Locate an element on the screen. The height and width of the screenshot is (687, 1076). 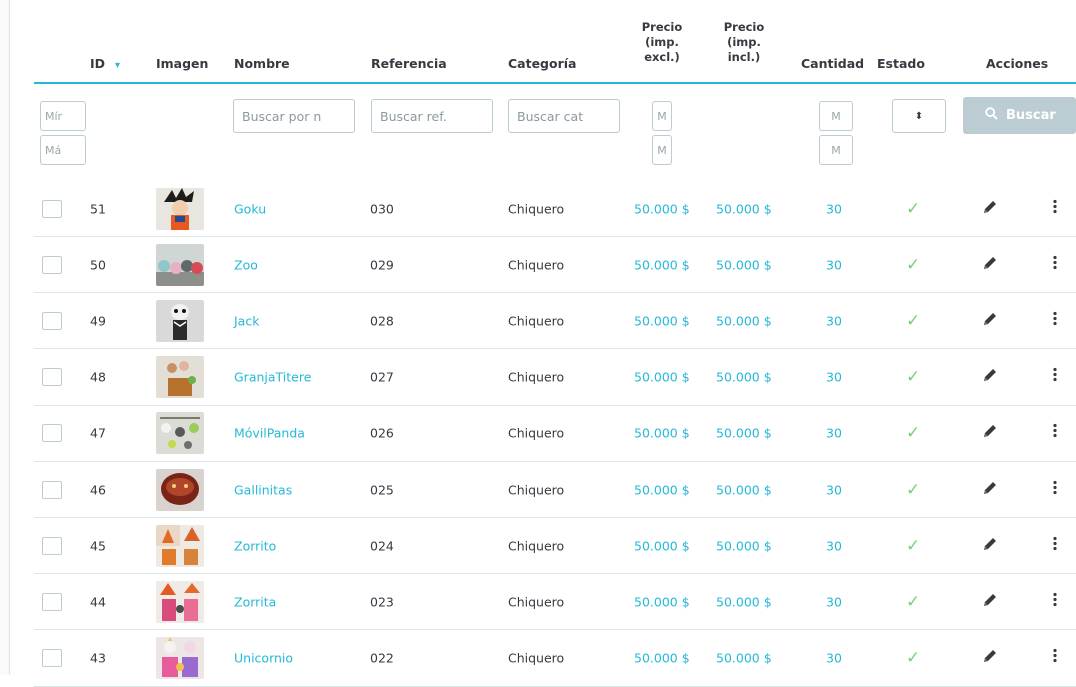
quantity-min-input is located at coordinates (836, 116).